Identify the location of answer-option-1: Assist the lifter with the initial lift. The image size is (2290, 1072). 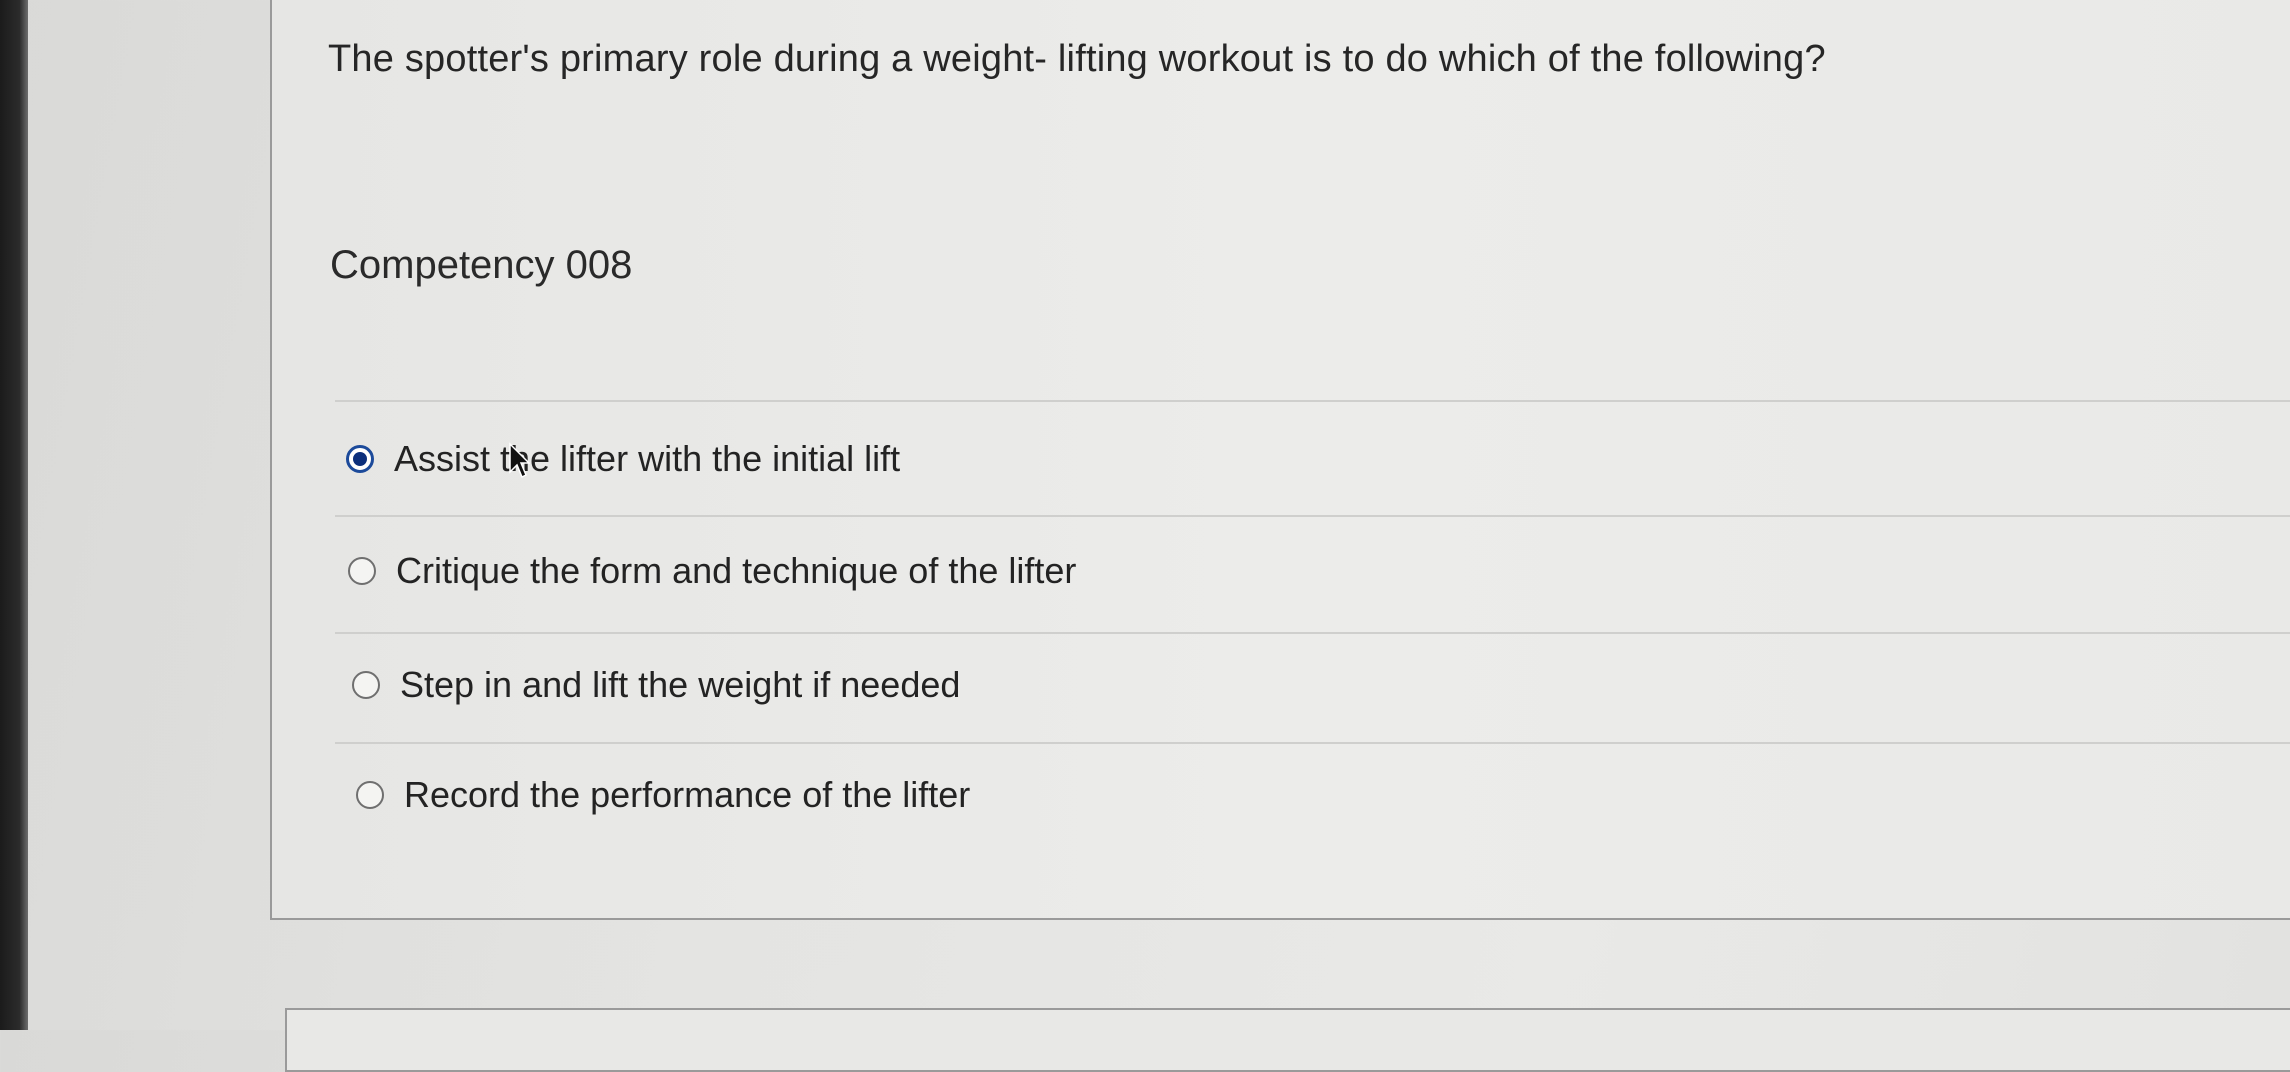
(623, 459).